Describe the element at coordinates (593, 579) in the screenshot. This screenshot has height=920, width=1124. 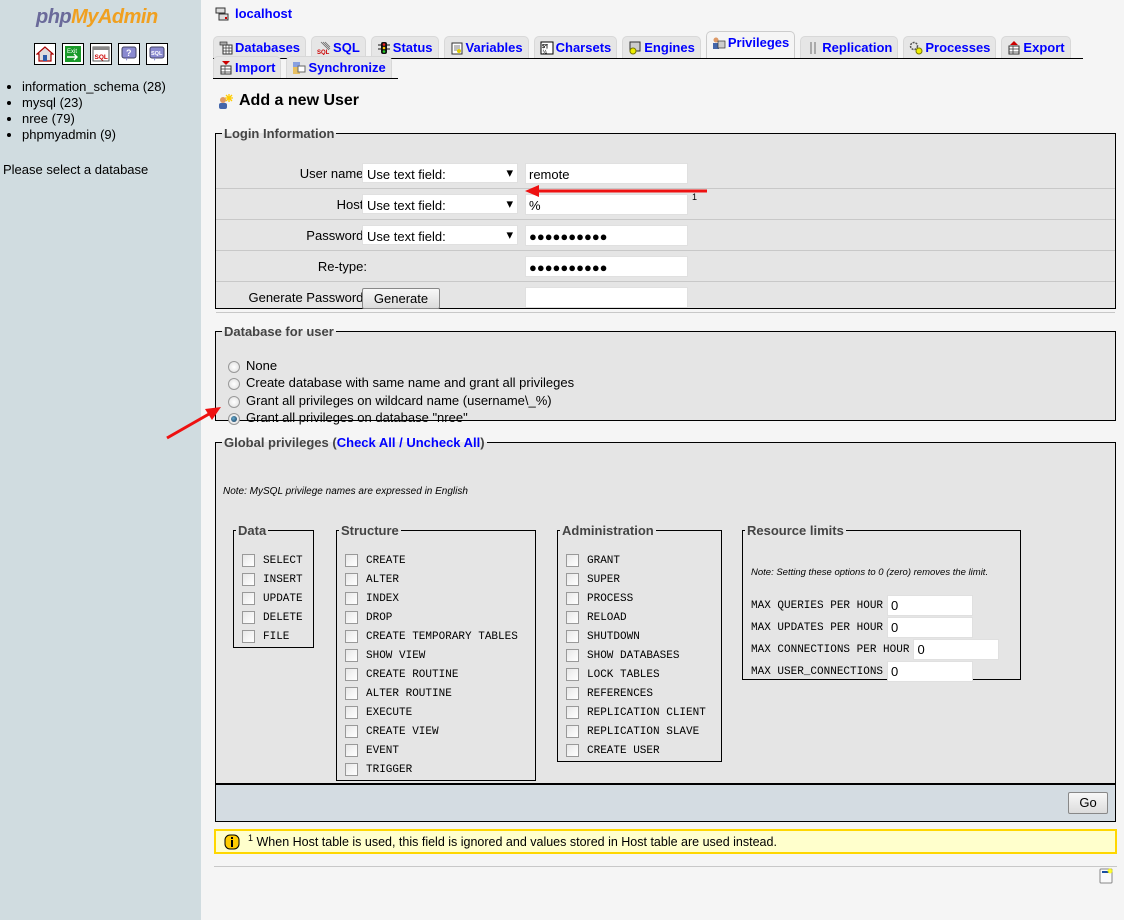
I see `privilege-checkbox-row: SUPER` at that location.